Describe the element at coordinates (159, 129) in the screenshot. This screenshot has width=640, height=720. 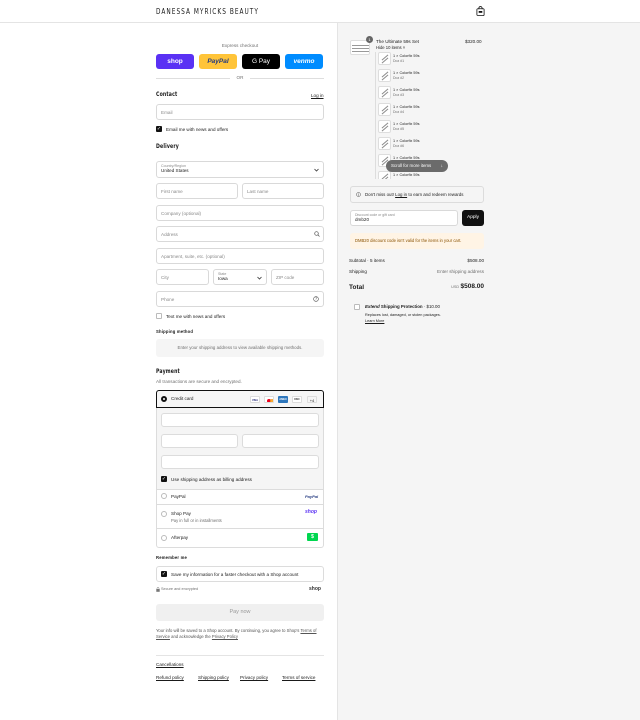
I see `news-checkbox: ✓` at that location.